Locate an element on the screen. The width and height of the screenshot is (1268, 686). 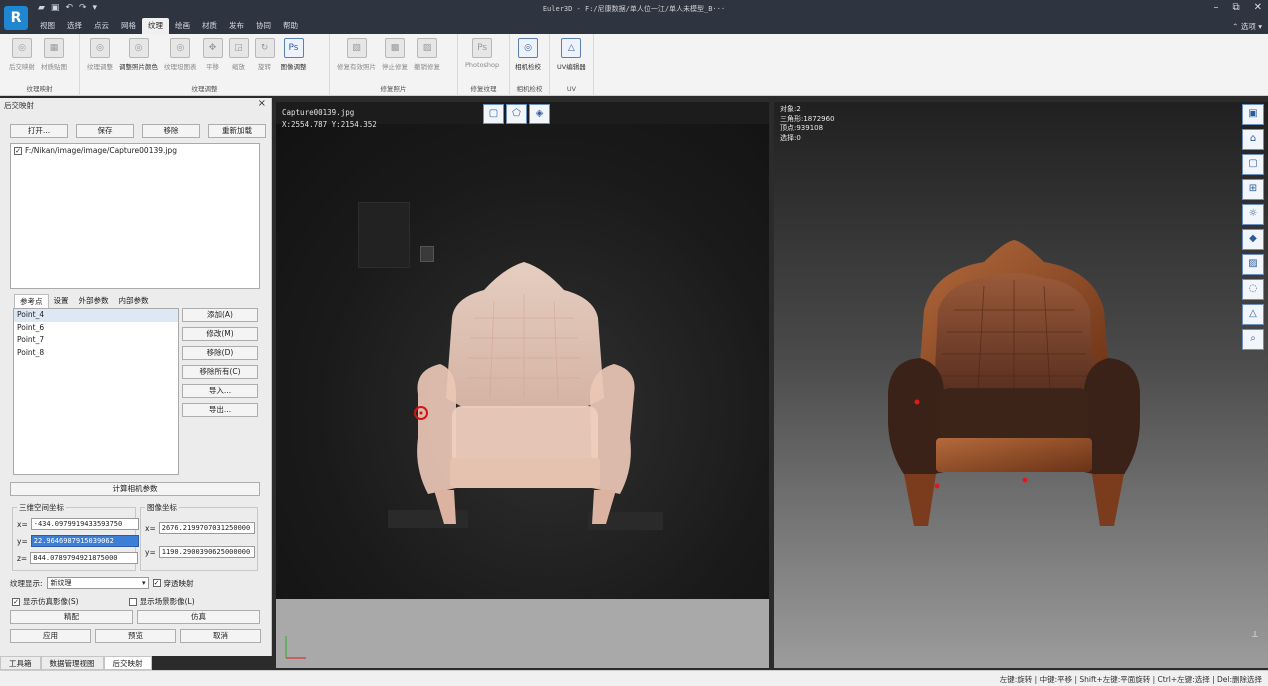
tab-internal-params: 内部参数 is located at coordinates (134, 301).